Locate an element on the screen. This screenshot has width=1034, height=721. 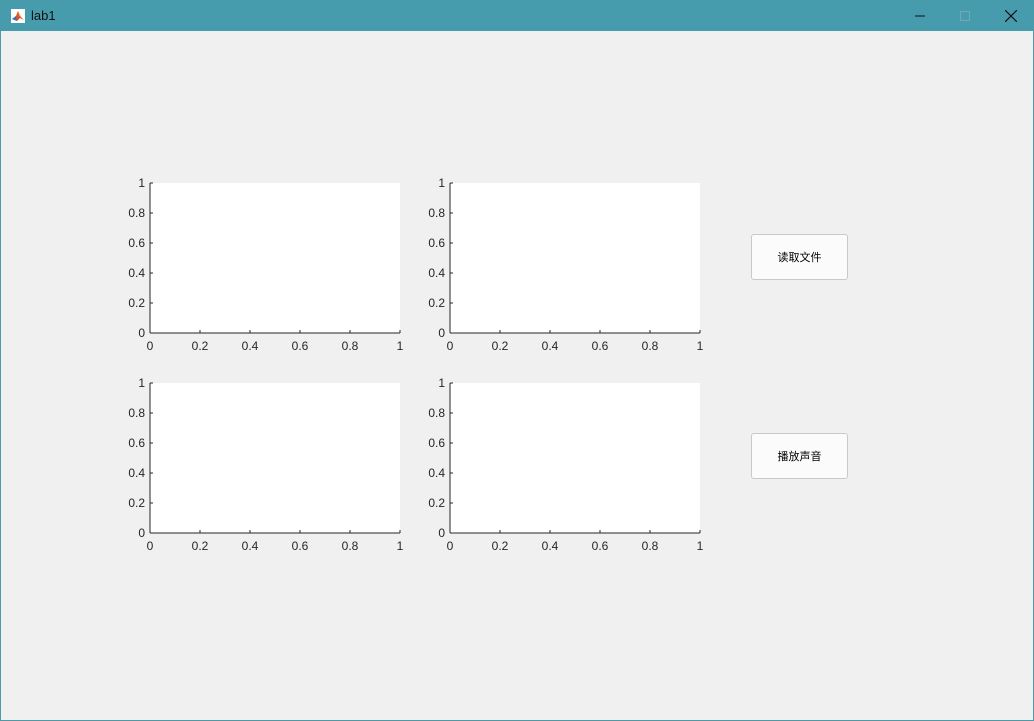
window-title: lab1 is located at coordinates (43, 15).